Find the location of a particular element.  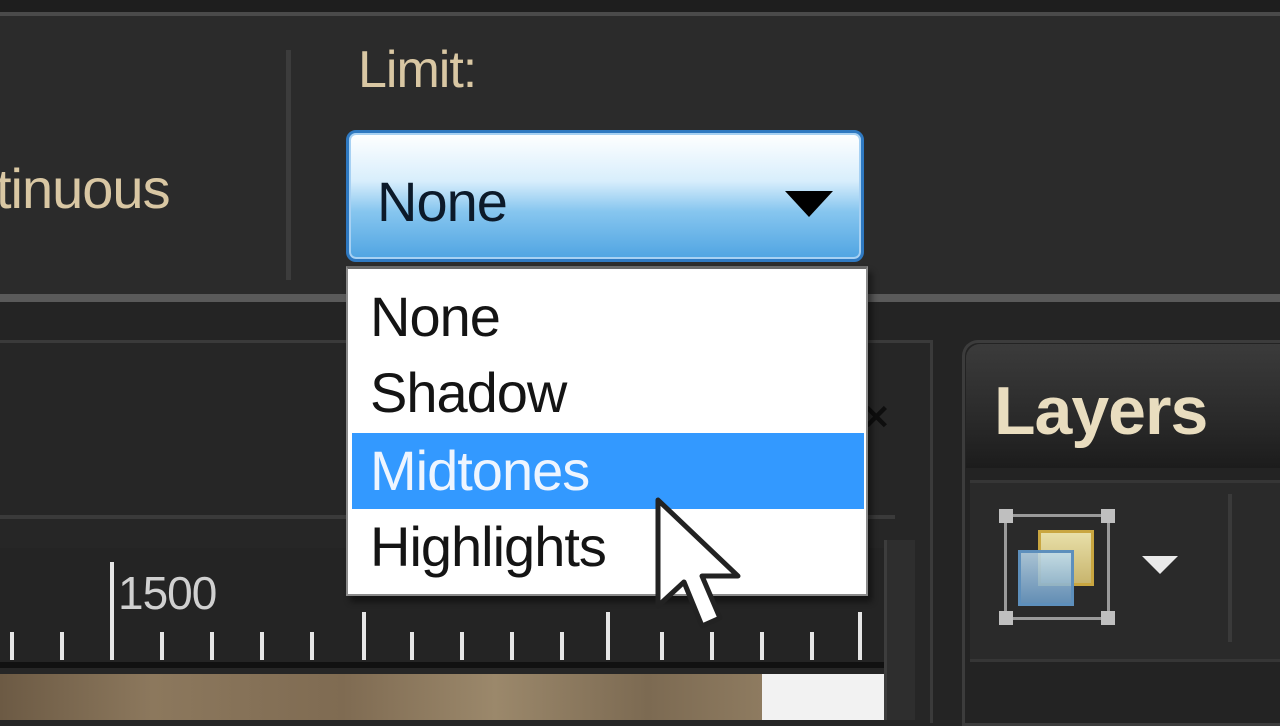

mouse-pointer-icon is located at coordinates (698, 563).